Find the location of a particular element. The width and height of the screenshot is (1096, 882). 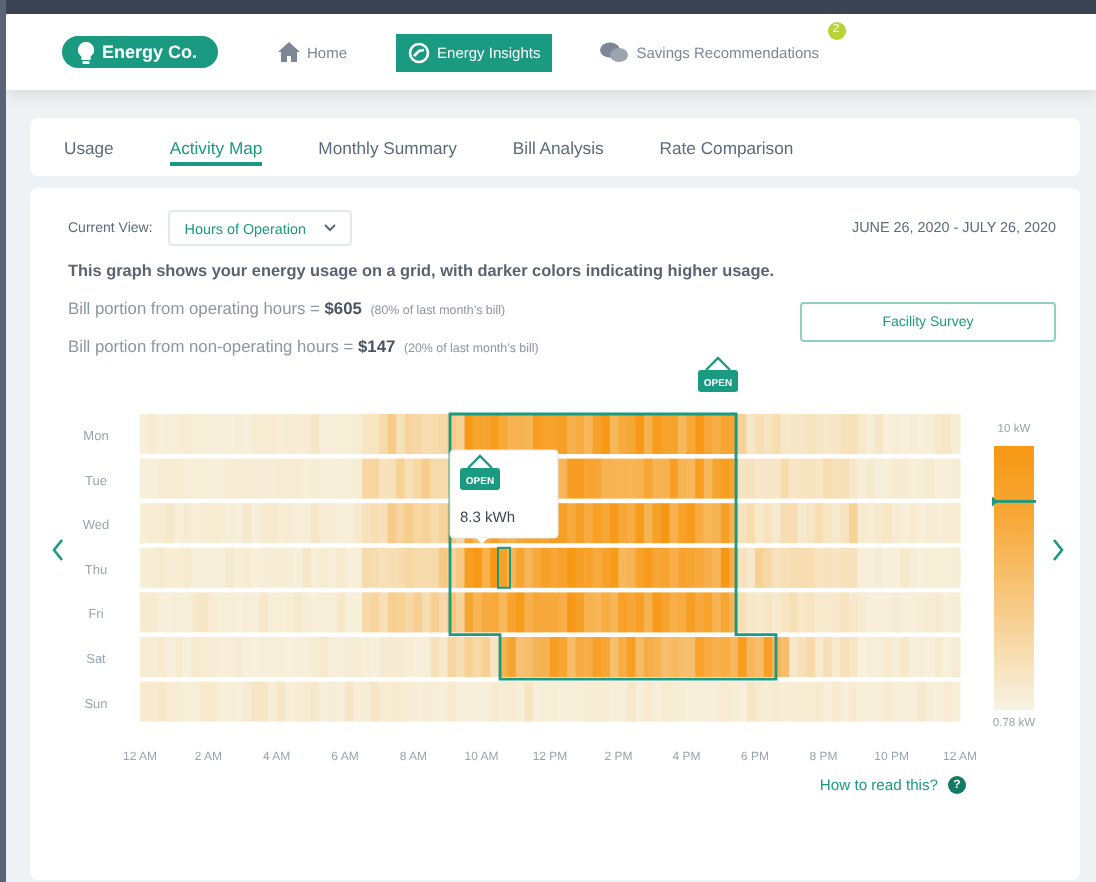

home-icon is located at coordinates (288, 52).